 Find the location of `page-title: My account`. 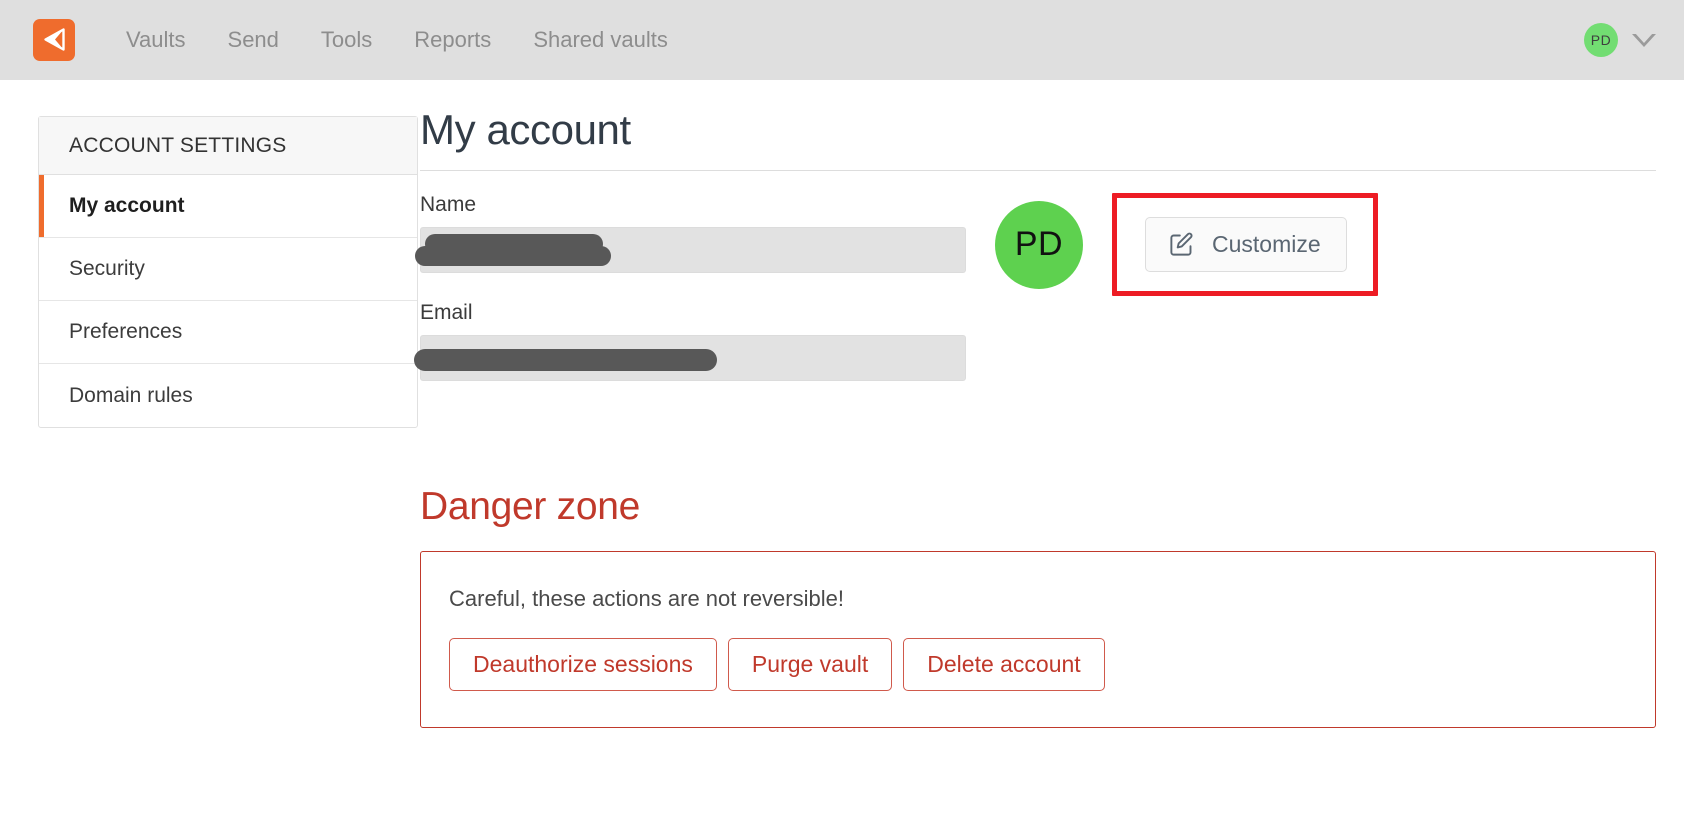

page-title: My account is located at coordinates (525, 129).